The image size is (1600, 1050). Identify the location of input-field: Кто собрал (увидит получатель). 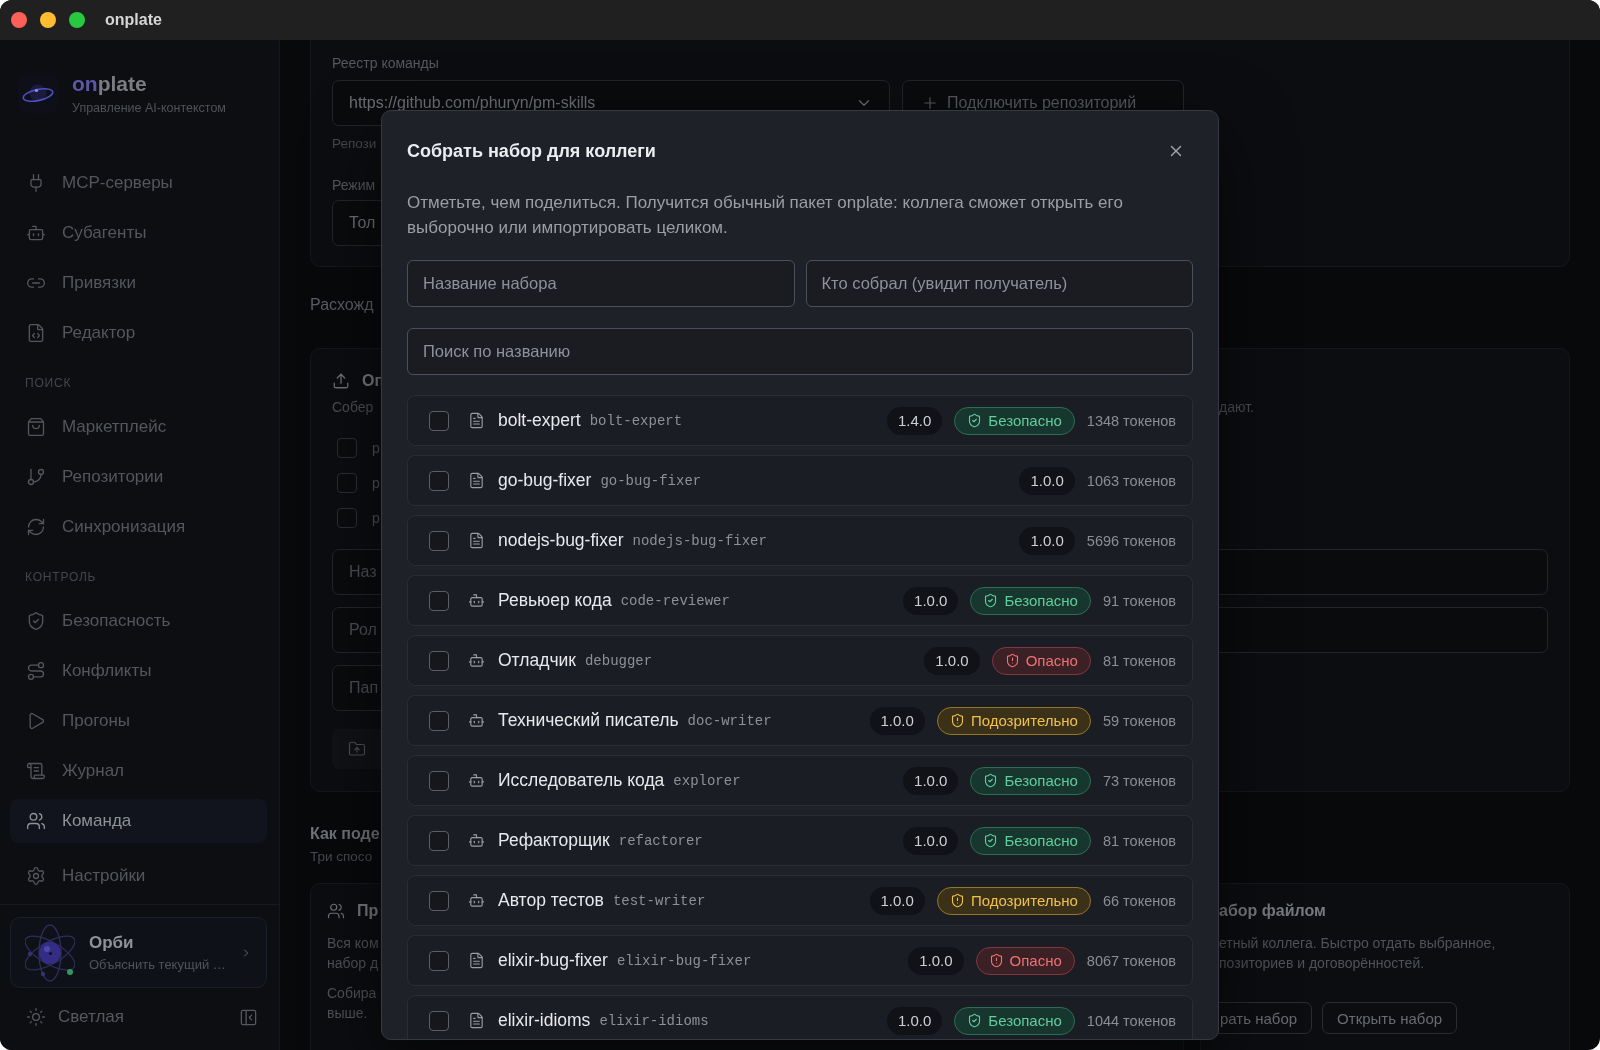
(999, 283).